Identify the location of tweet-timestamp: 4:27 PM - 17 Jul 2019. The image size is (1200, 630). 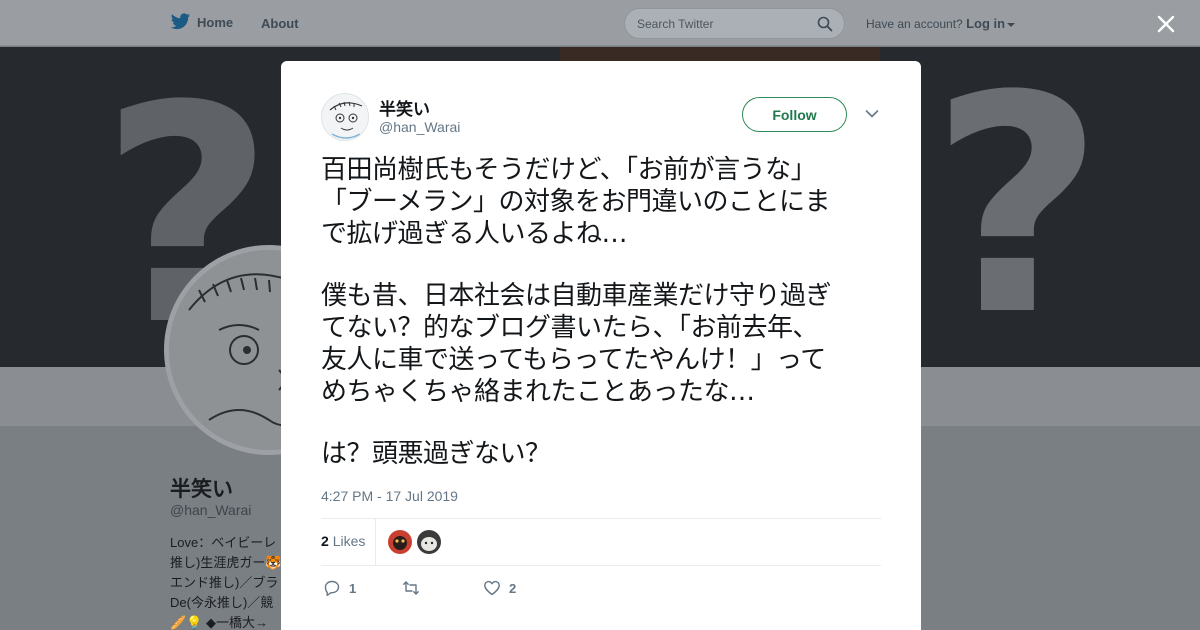
(389, 496).